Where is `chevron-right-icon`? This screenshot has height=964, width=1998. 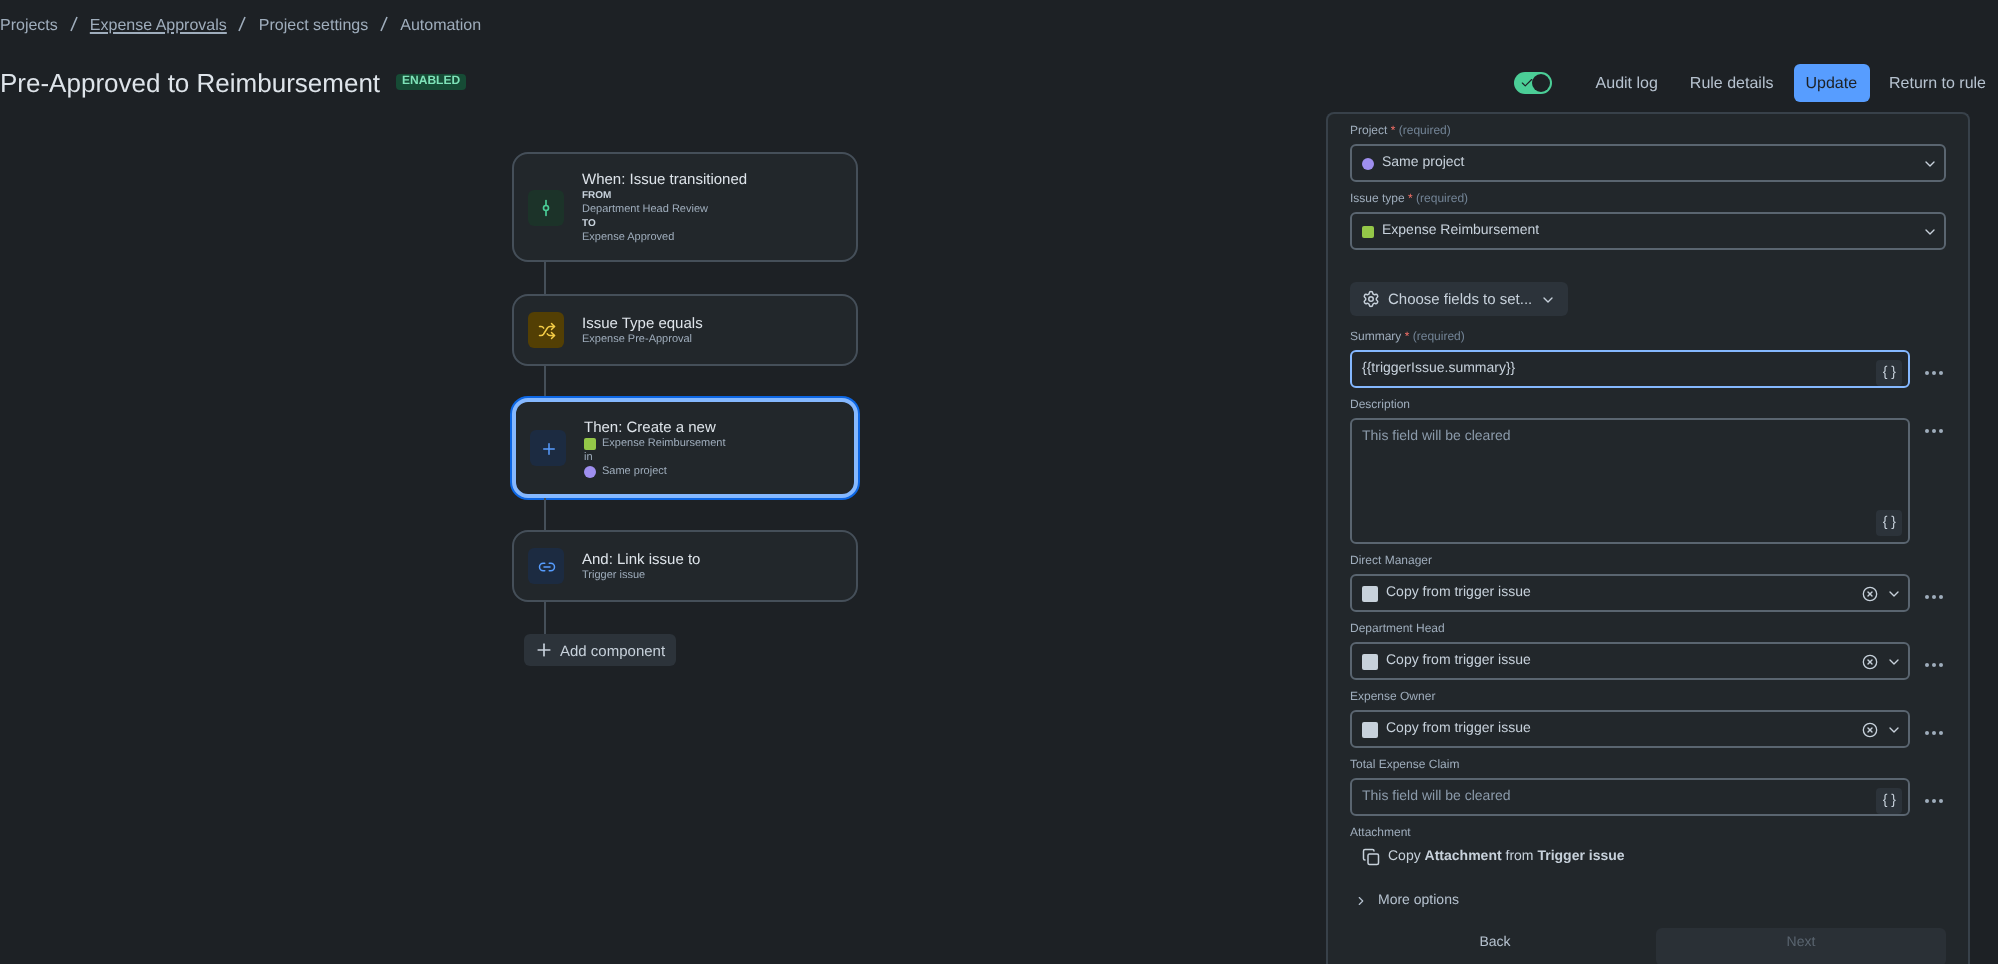
chevron-right-icon is located at coordinates (1361, 901).